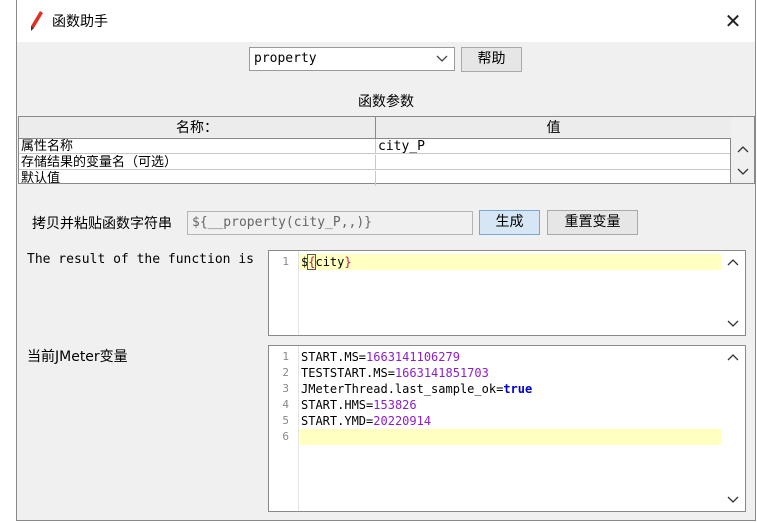 Image resolution: width=757 pixels, height=523 pixels. I want to click on code-line: ${city}, so click(326, 262).